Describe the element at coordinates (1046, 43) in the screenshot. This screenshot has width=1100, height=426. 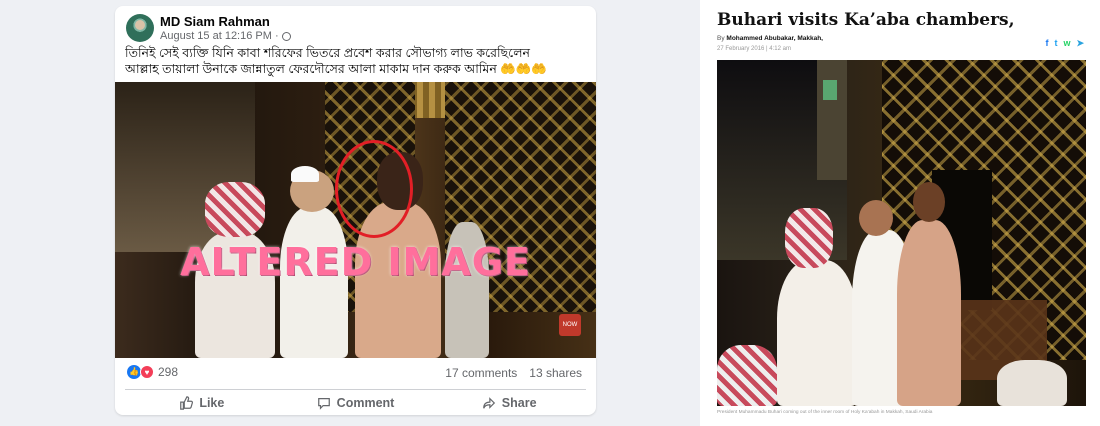
I see `facebook-icon: f` at that location.